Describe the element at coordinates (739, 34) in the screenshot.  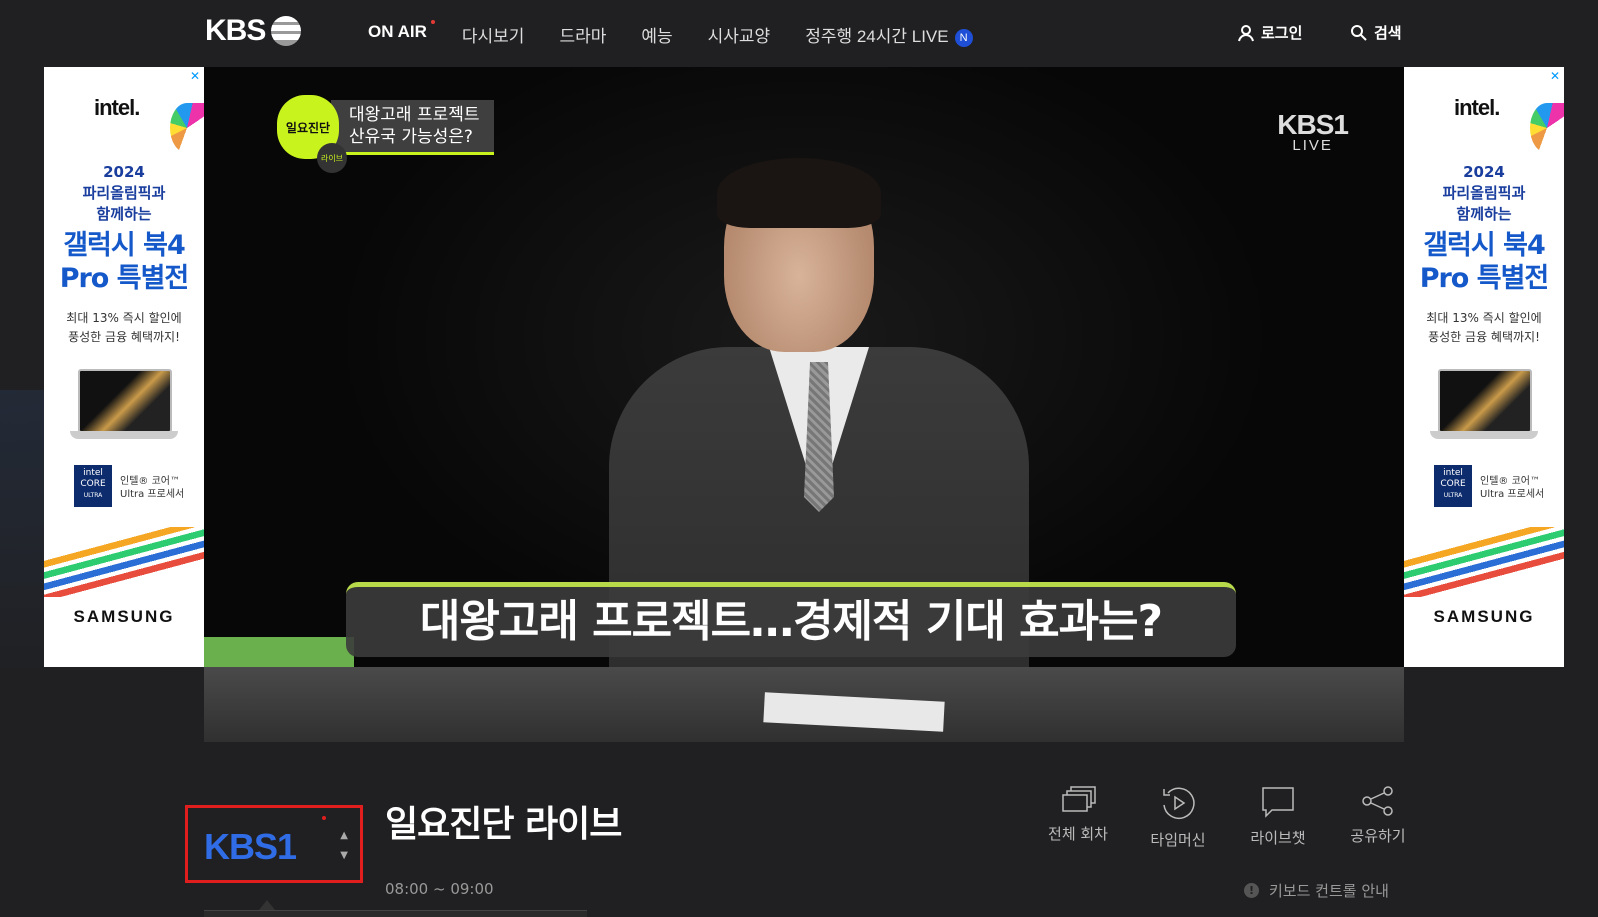
I see `nav-item-current-affairs: 시사교양` at that location.